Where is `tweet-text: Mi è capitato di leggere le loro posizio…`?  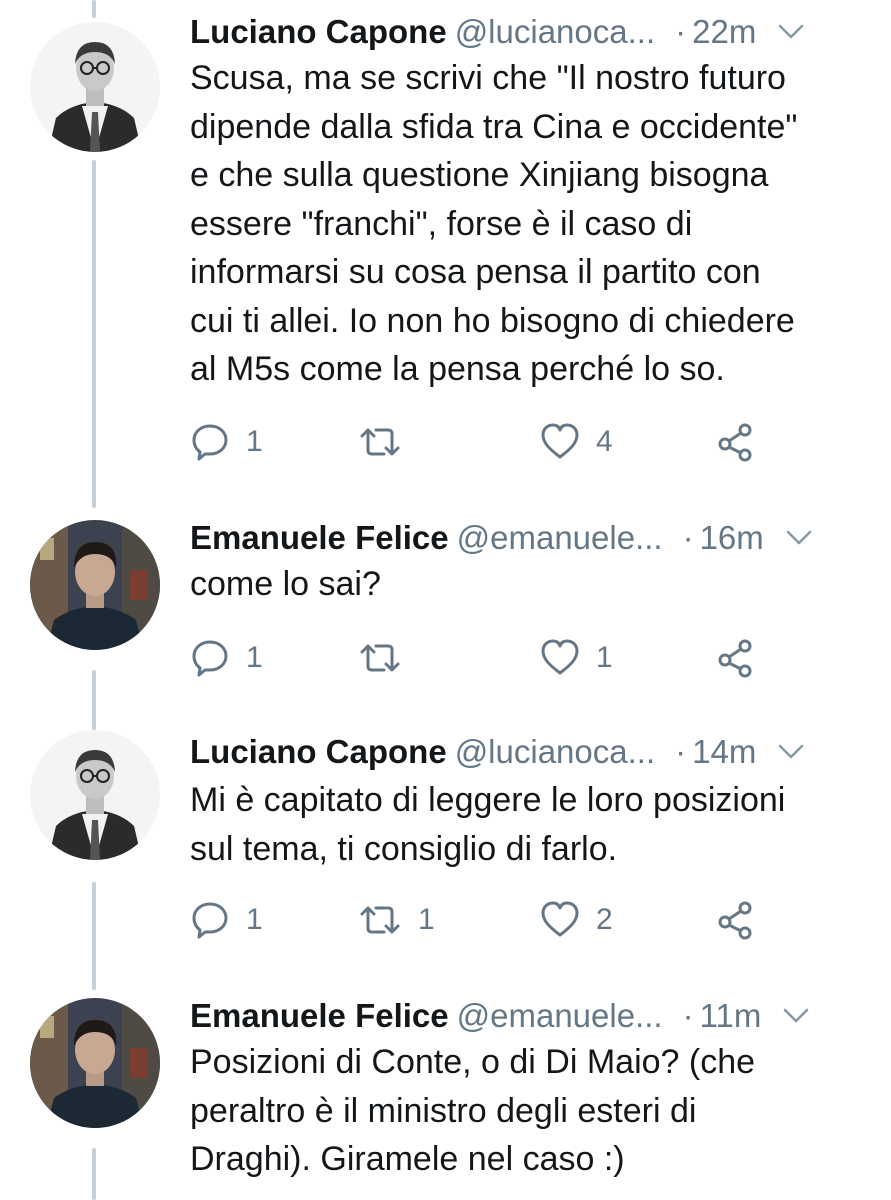
tweet-text: Mi è capitato di leggere le loro posizio… is located at coordinates (530, 824).